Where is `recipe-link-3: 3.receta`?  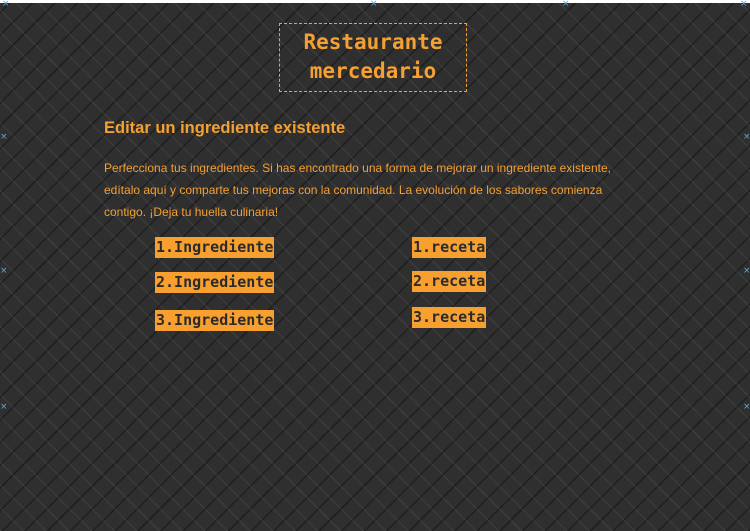 recipe-link-3: 3.receta is located at coordinates (449, 317).